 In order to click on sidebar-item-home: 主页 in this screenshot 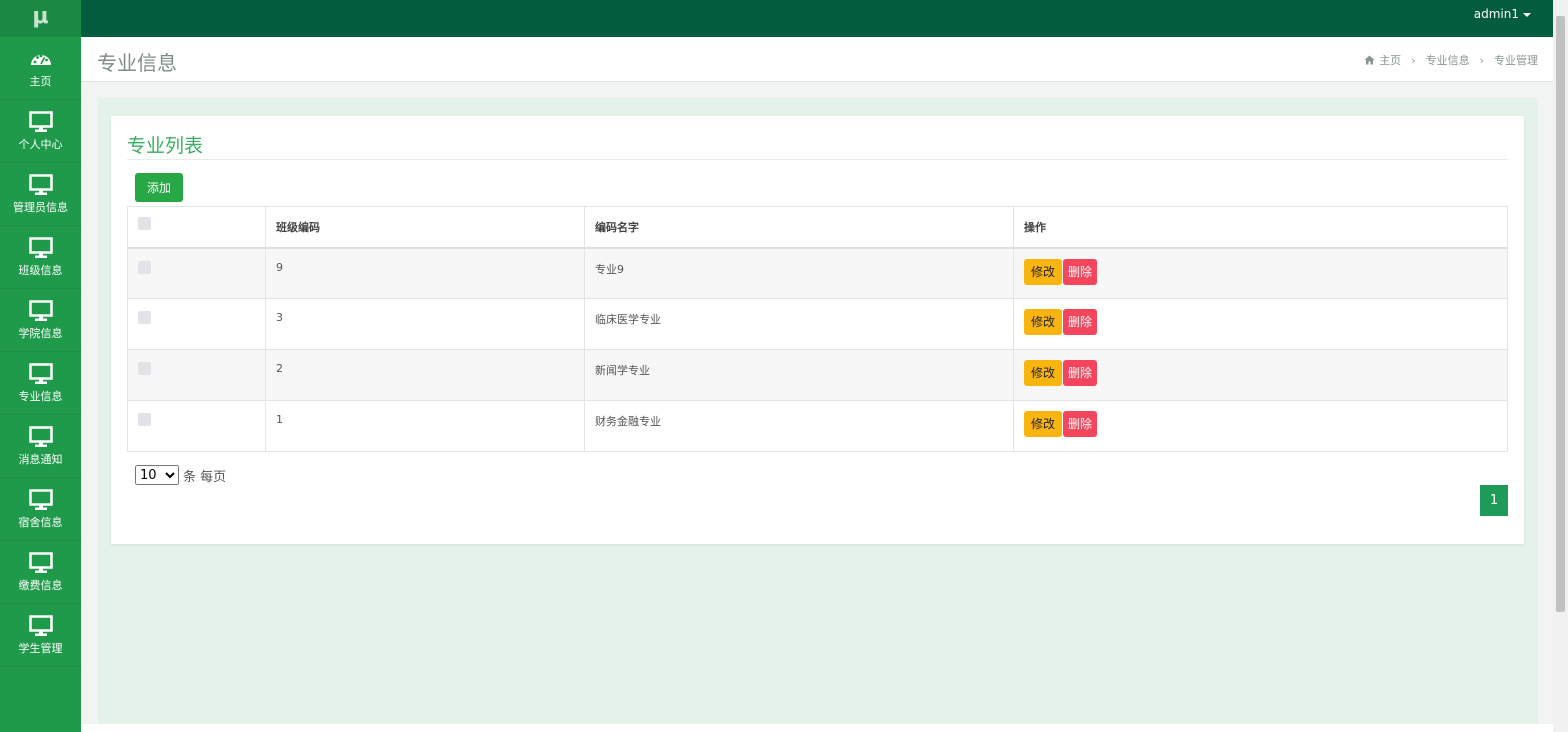, I will do `click(40, 68)`.